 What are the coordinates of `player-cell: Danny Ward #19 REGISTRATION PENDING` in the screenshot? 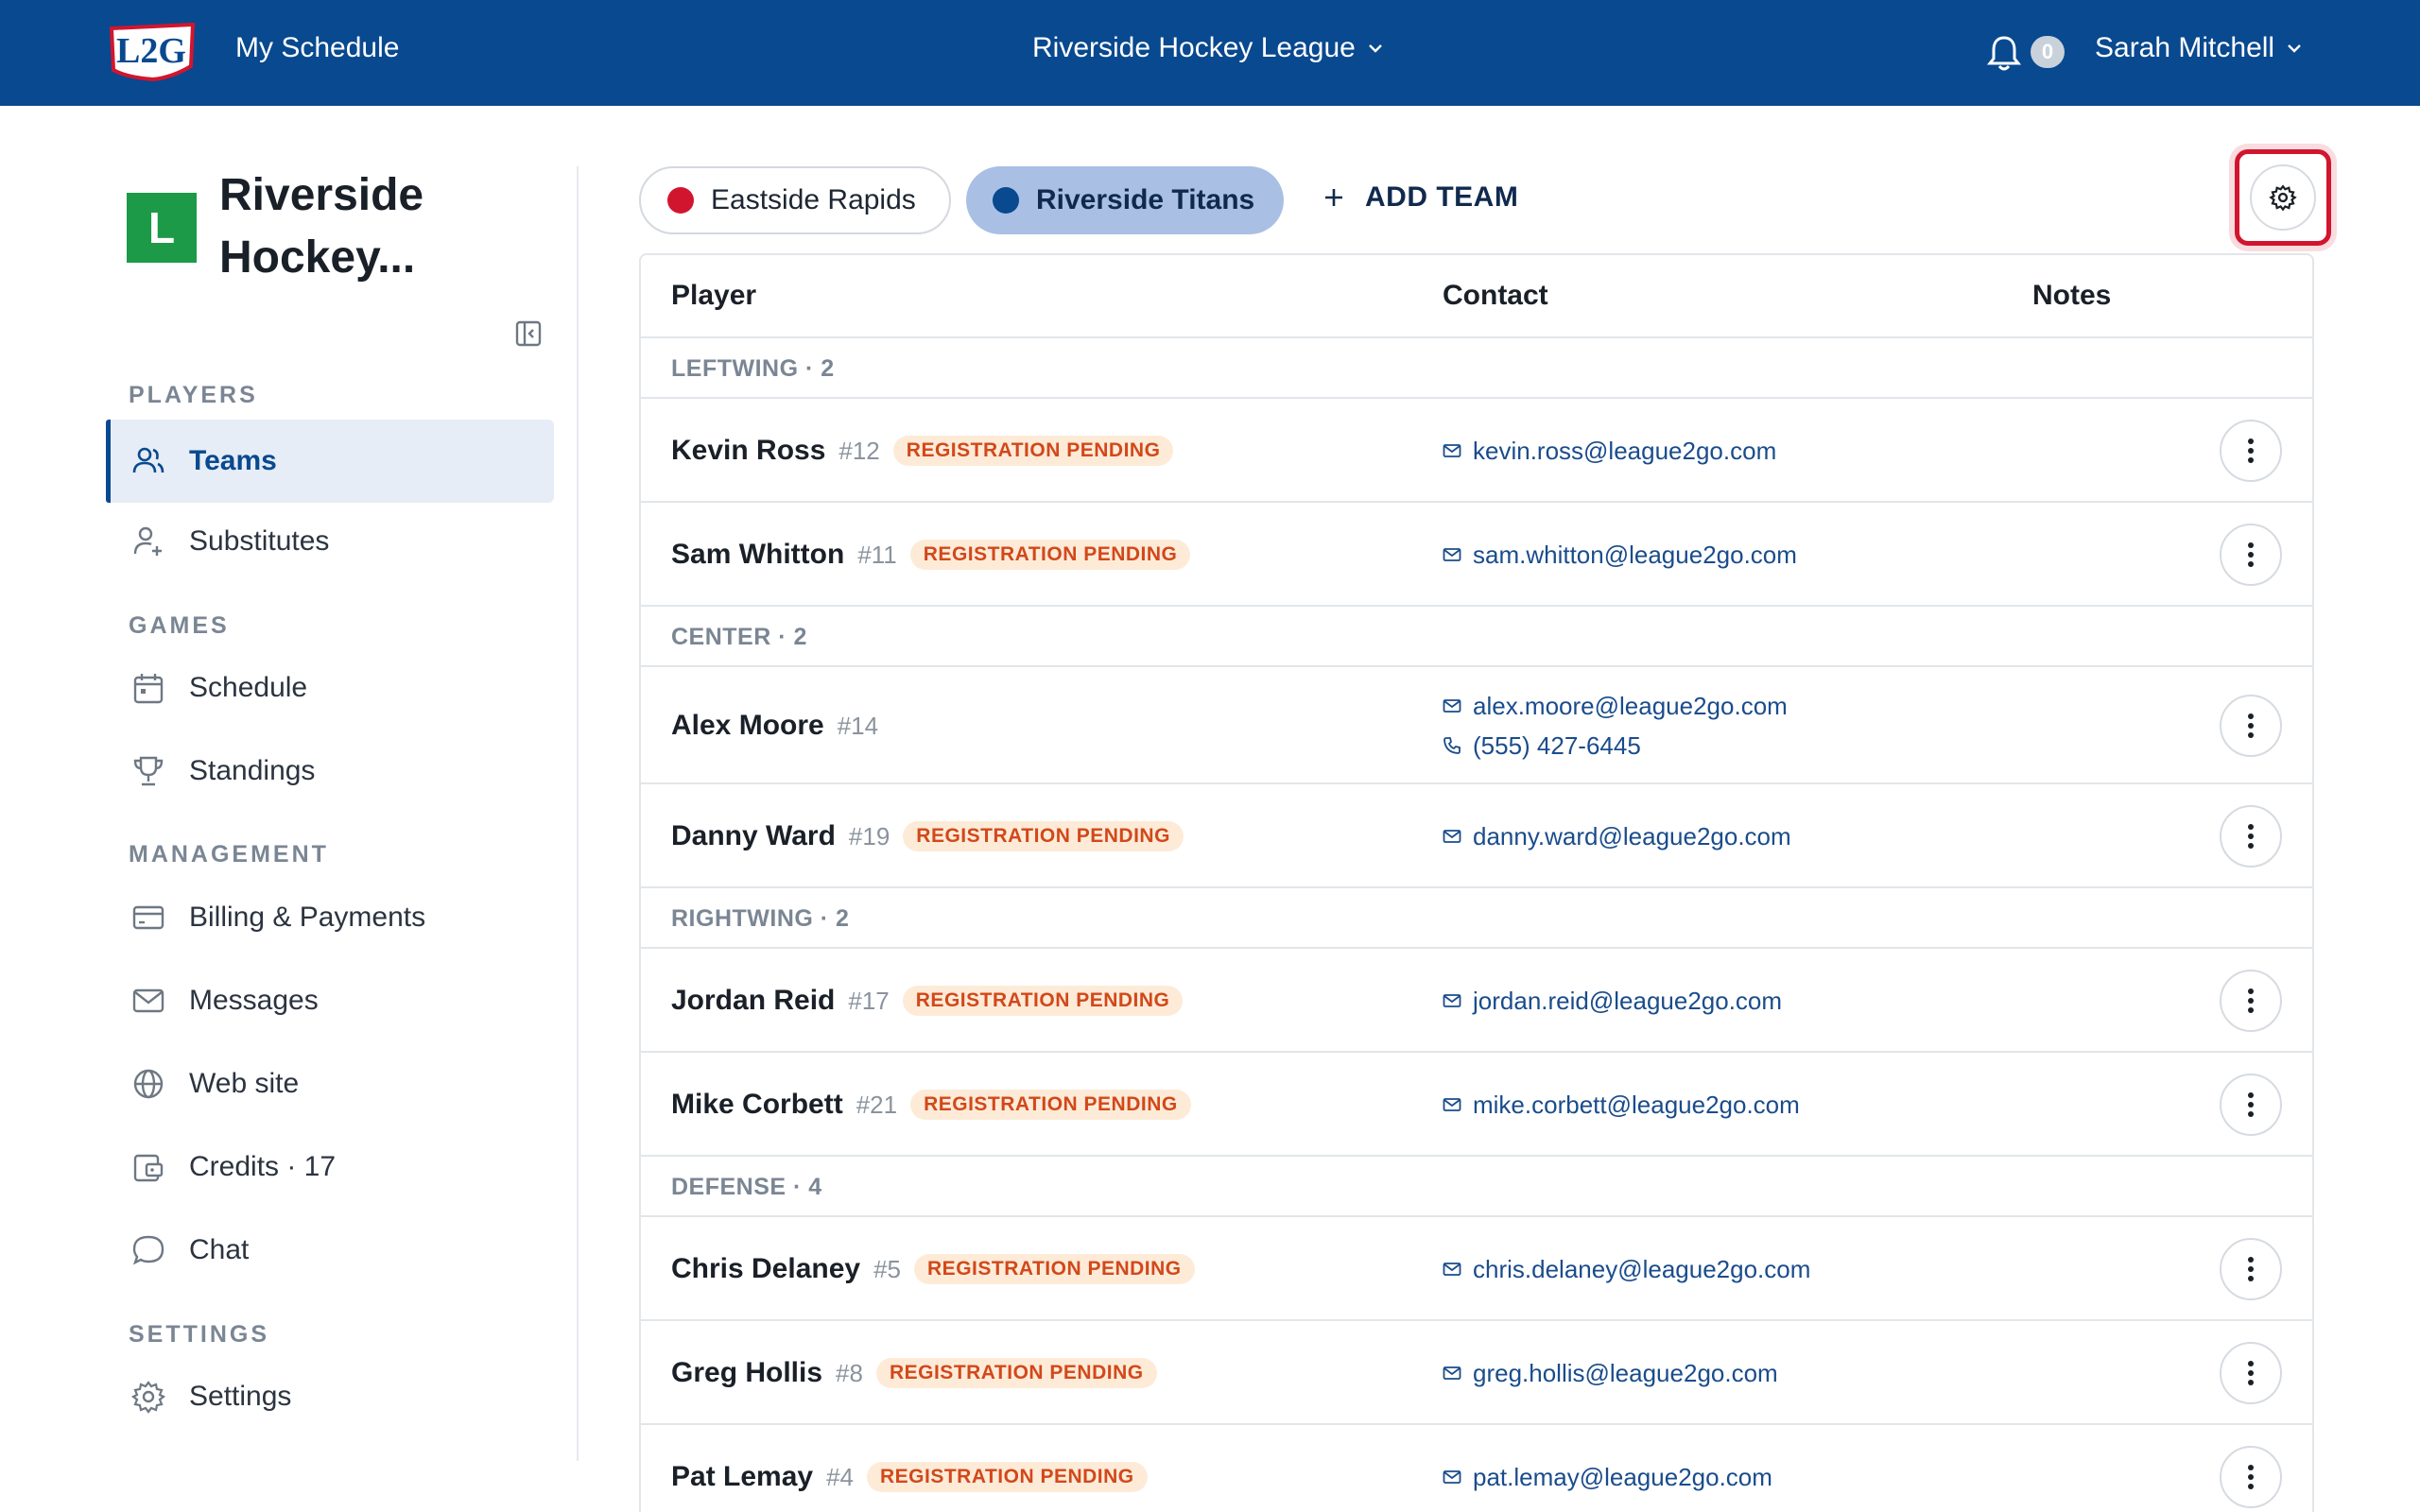 It's located at (927, 836).